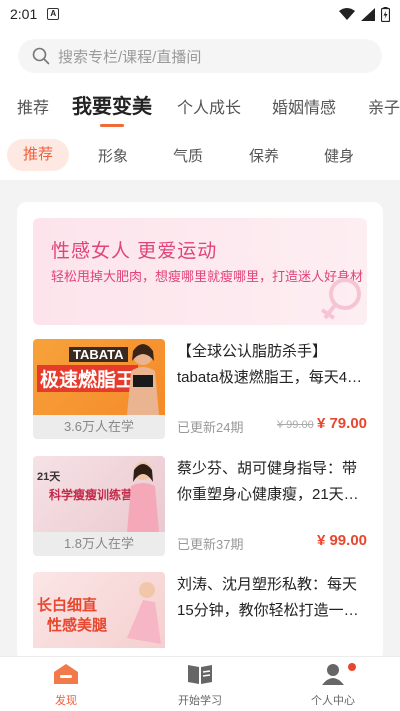 The height and width of the screenshot is (711, 400). I want to click on book-icon, so click(200, 674).